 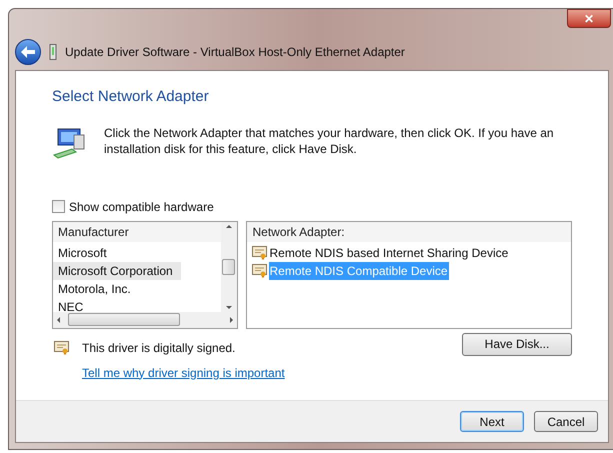 What do you see at coordinates (96, 289) in the screenshot?
I see `list-item: Motorola, Inc.` at bounding box center [96, 289].